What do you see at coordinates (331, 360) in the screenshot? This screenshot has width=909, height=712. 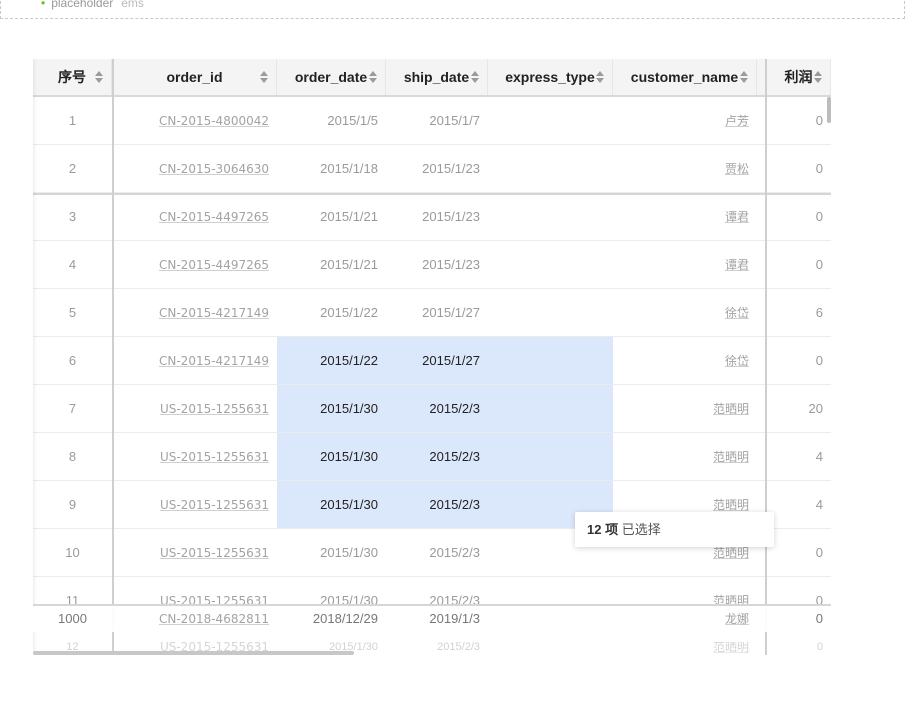 I see `cell-order_date: 2015/1/22` at bounding box center [331, 360].